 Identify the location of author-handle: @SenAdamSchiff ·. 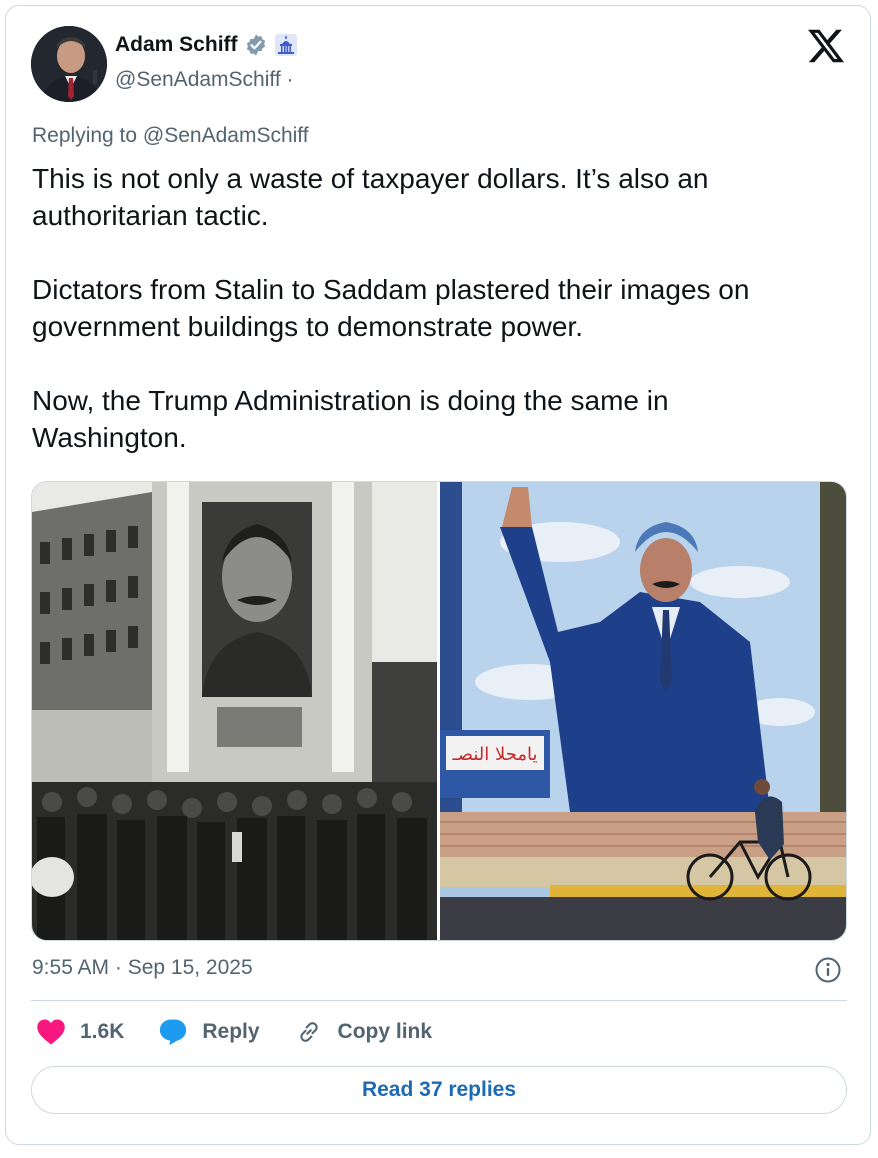
(204, 80).